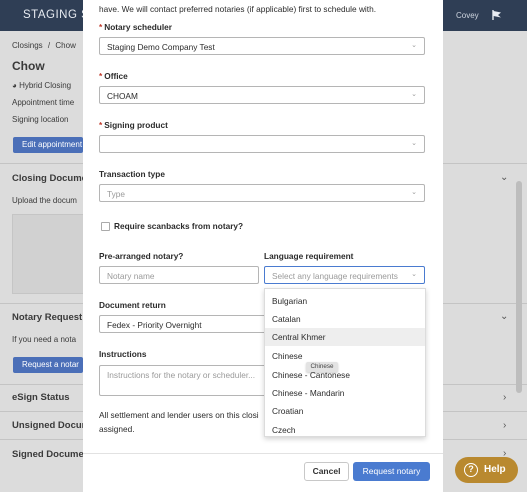  Describe the element at coordinates (322, 367) in the screenshot. I see `language-tooltip: Chinese` at that location.